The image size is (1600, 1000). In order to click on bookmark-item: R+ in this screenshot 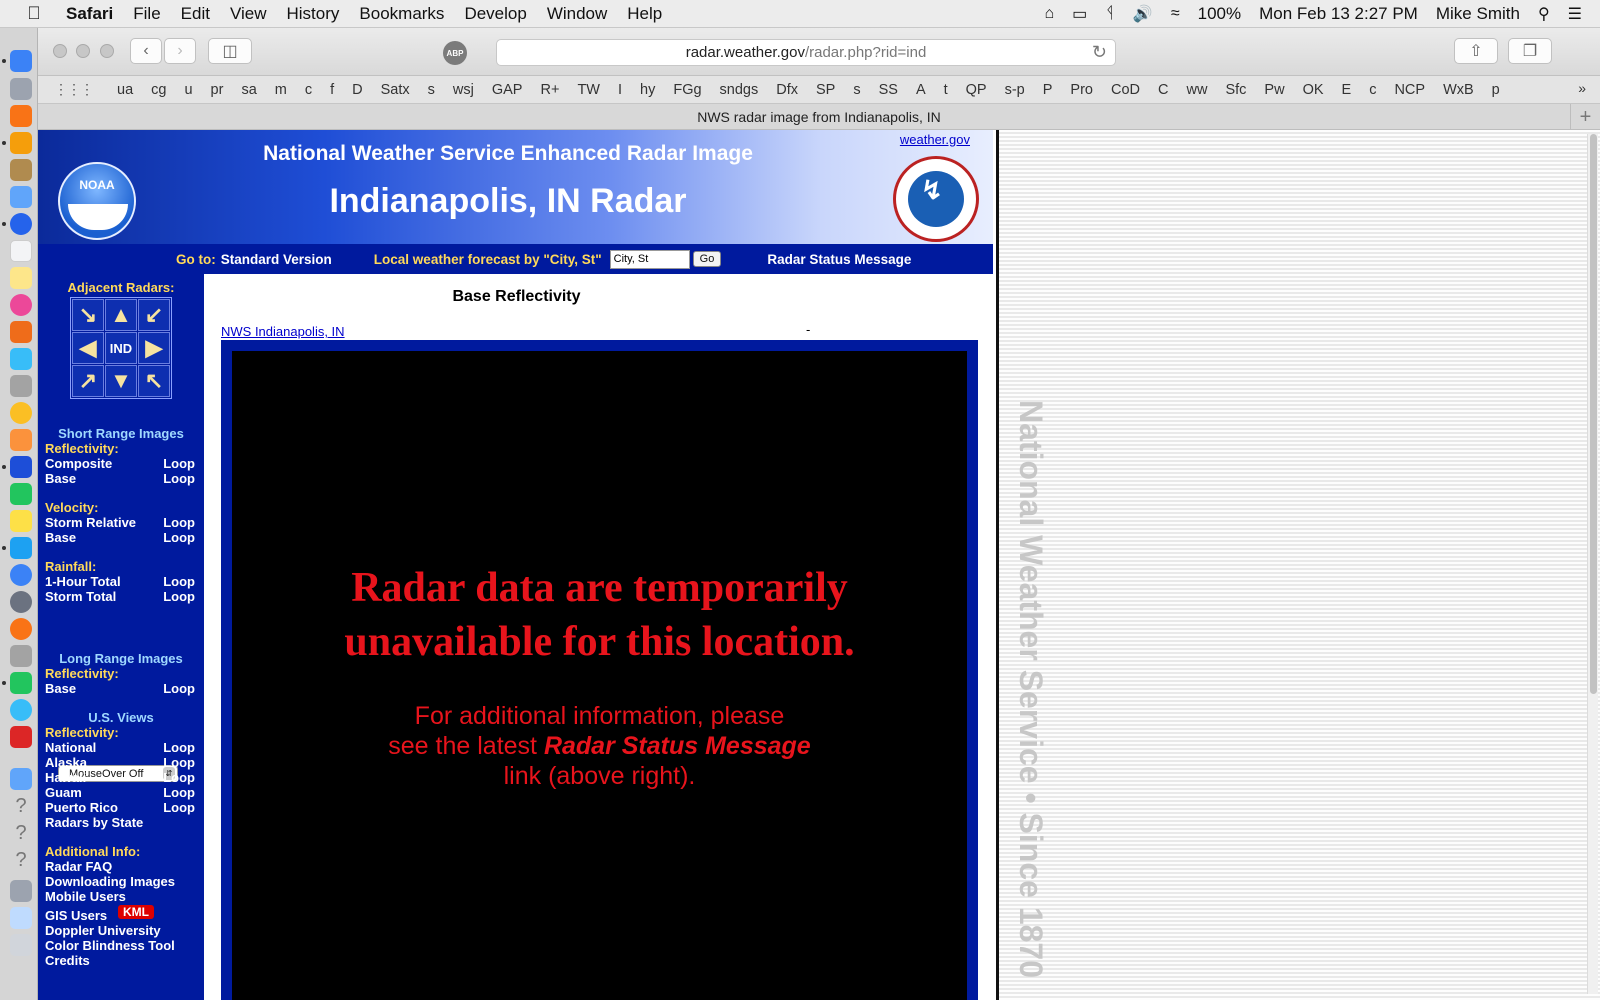, I will do `click(549, 90)`.